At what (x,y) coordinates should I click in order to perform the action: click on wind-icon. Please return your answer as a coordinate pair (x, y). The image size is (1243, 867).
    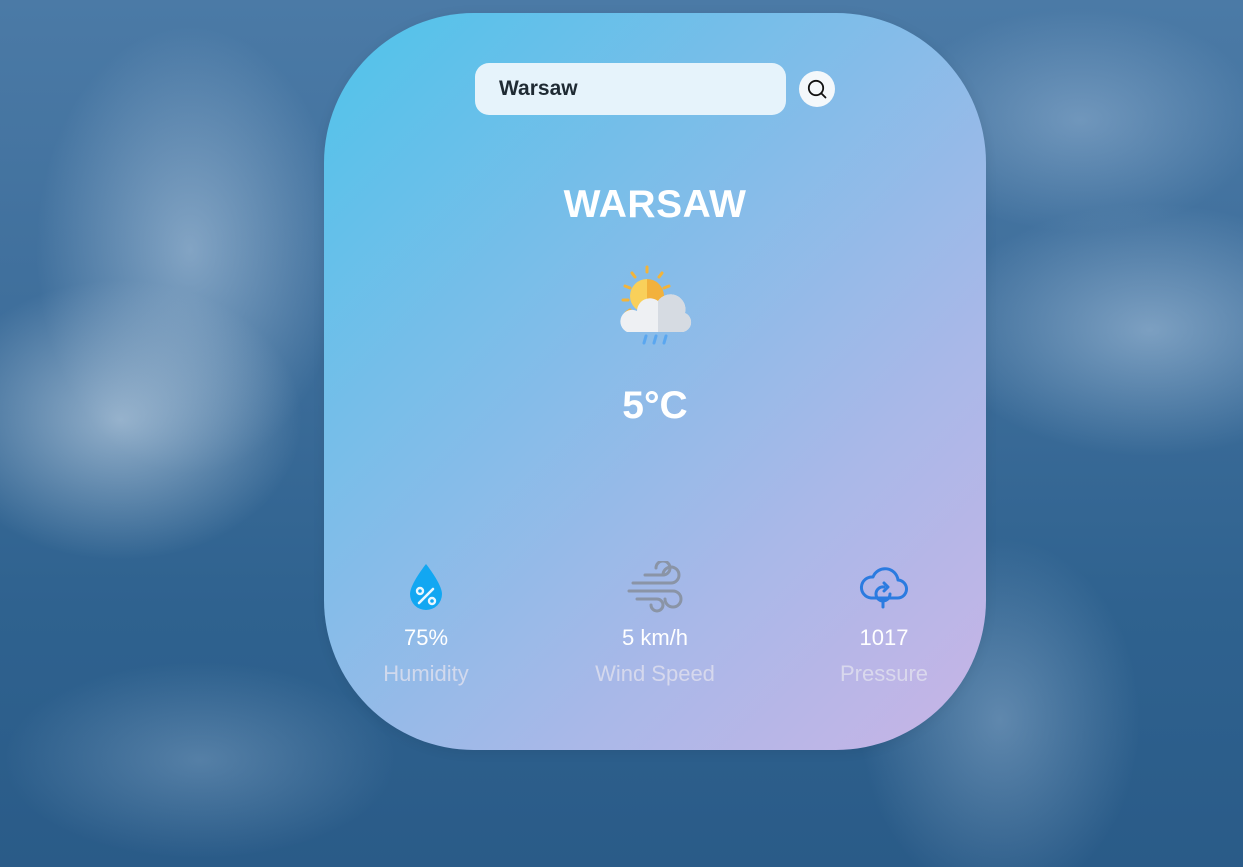
    Looking at the image, I should click on (655, 587).